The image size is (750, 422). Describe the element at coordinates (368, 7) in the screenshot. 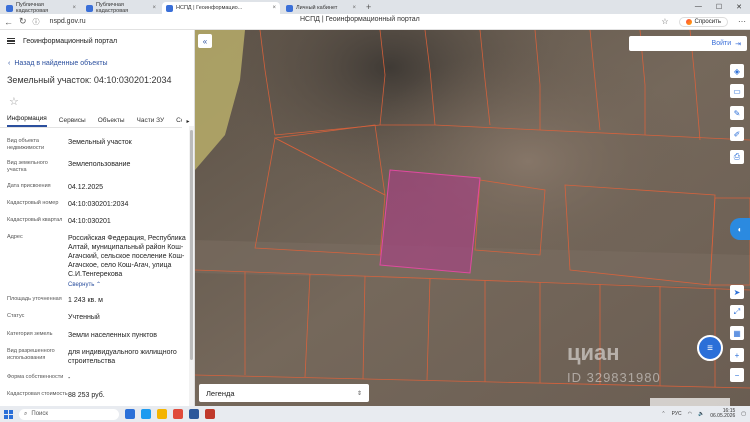

I see `new-tab-icon: +` at that location.